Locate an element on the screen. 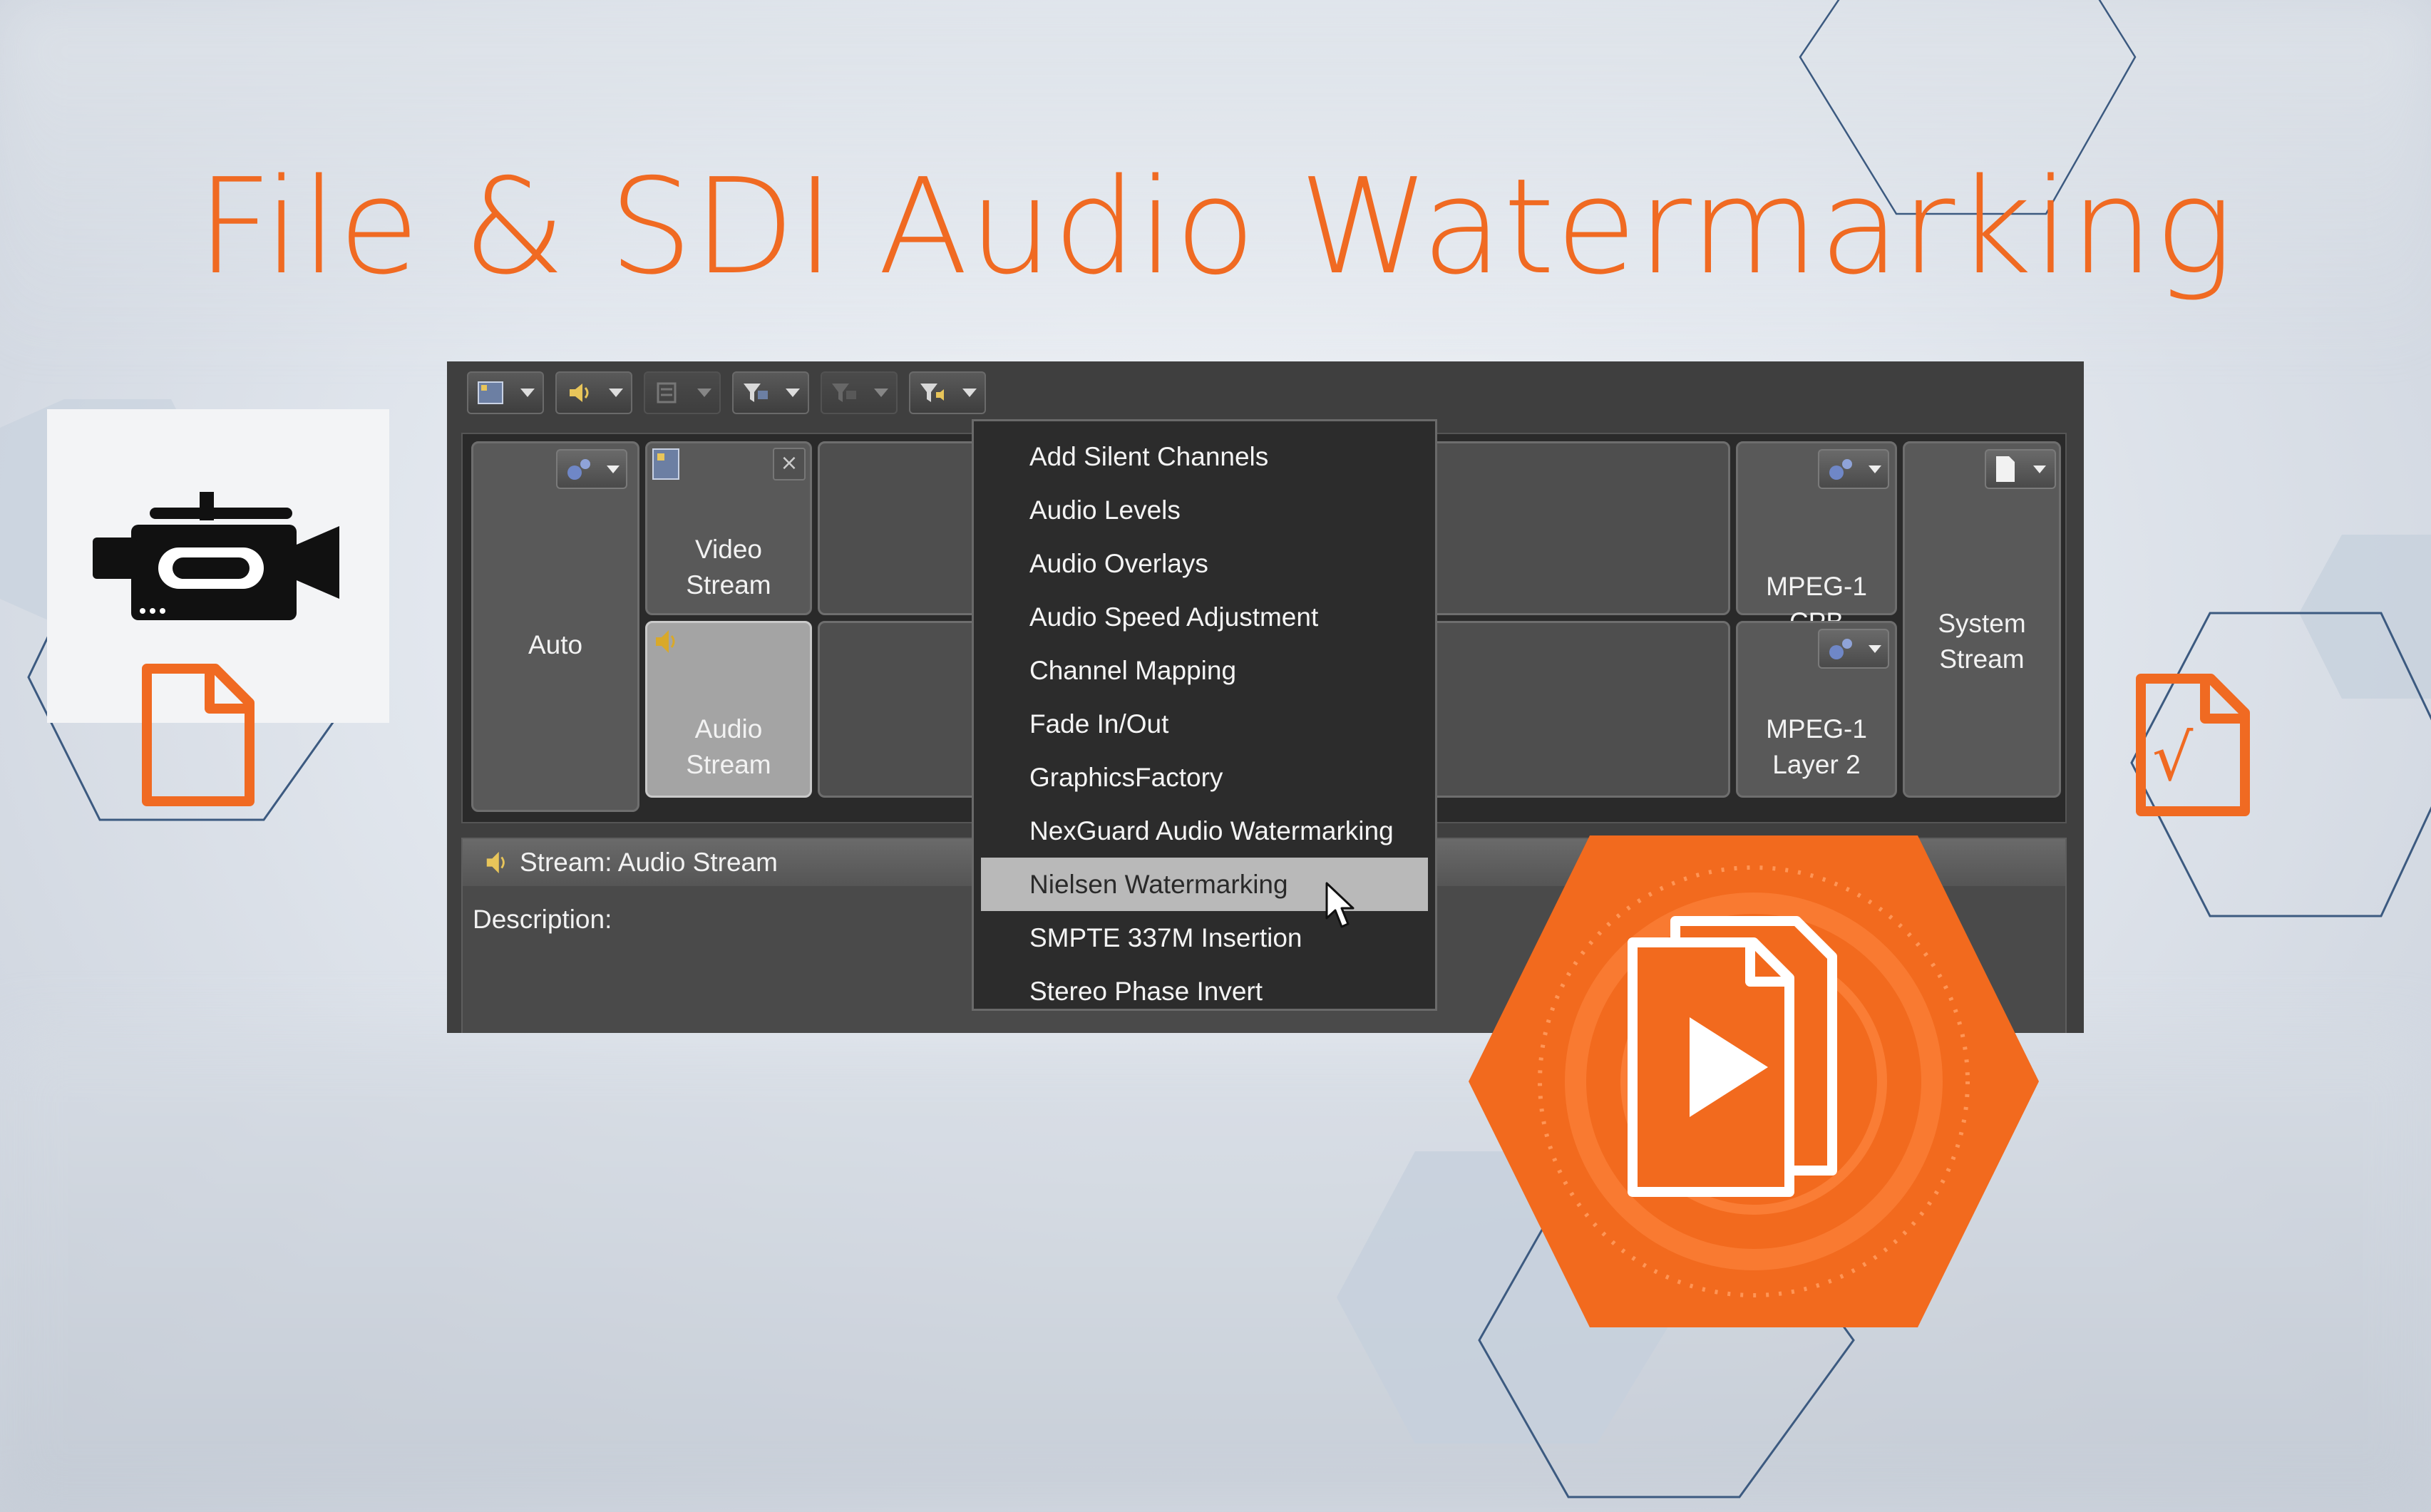 The image size is (2431, 1512). menu-item: Stereo Phase Invert is located at coordinates (1204, 991).